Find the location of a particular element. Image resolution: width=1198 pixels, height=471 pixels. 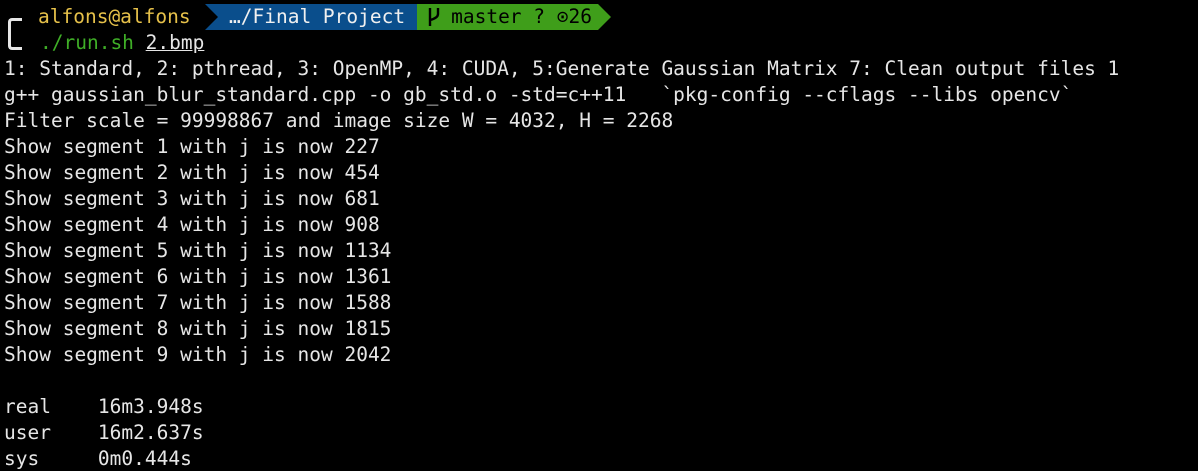

output-line: Show segment 5 with j is now 1134 is located at coordinates (198, 250).